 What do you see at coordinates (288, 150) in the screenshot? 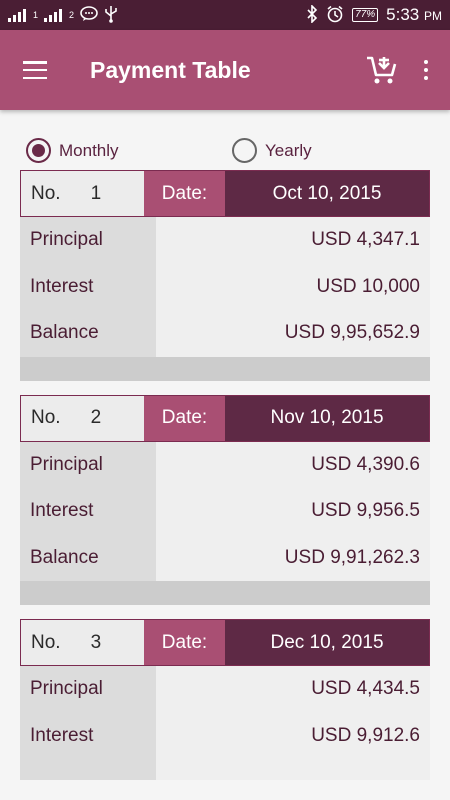
I see `yearly-label: Yearly` at bounding box center [288, 150].